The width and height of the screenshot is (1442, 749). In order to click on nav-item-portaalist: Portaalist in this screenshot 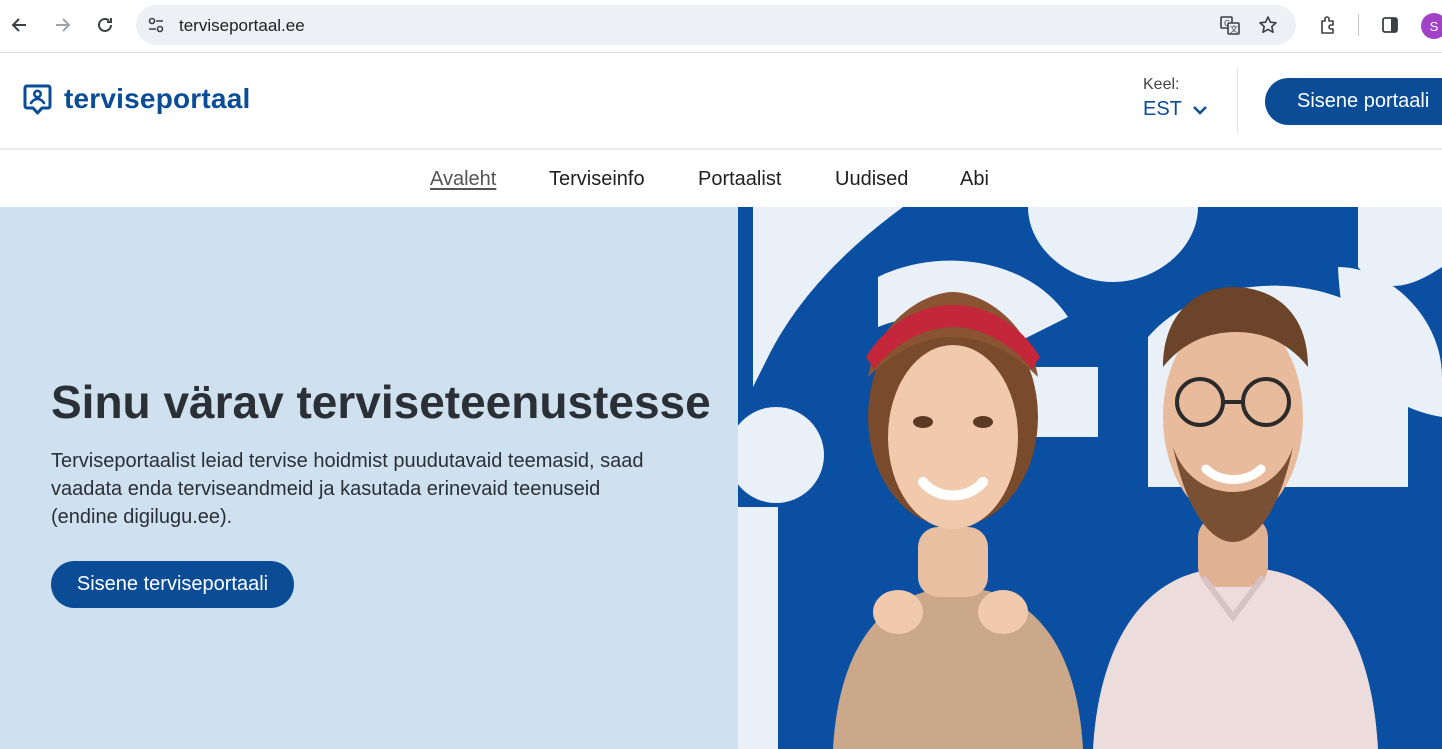, I will do `click(739, 179)`.